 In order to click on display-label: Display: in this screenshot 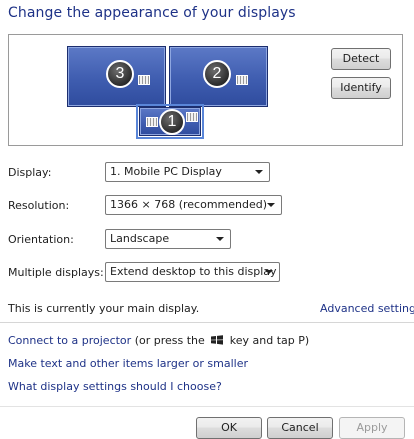, I will do `click(30, 172)`.